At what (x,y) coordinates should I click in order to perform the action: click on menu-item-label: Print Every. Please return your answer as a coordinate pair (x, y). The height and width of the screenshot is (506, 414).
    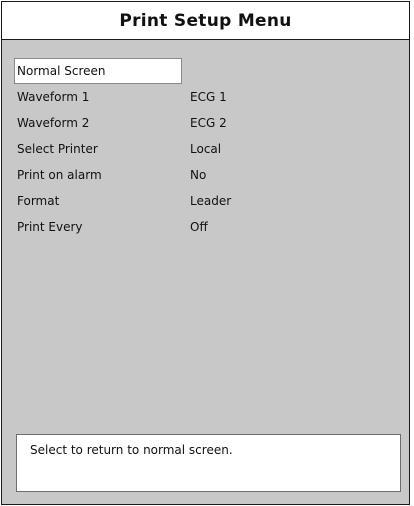
    Looking at the image, I should click on (50, 227).